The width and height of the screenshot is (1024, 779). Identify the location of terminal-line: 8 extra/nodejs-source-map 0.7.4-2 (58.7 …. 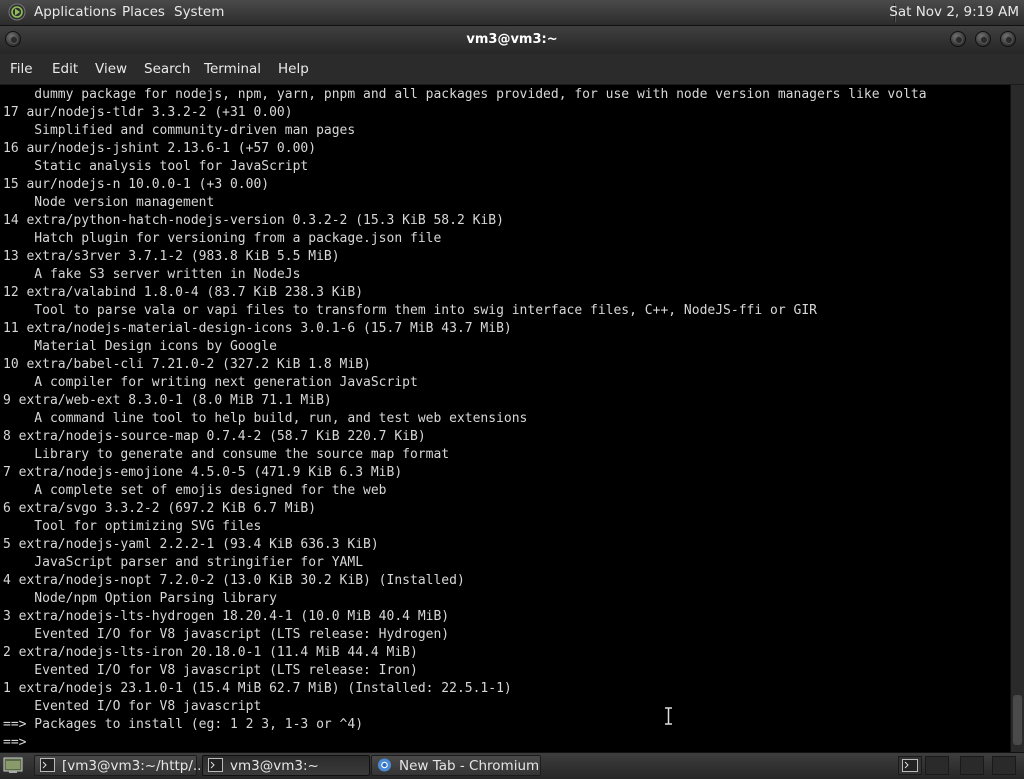
(214, 436).